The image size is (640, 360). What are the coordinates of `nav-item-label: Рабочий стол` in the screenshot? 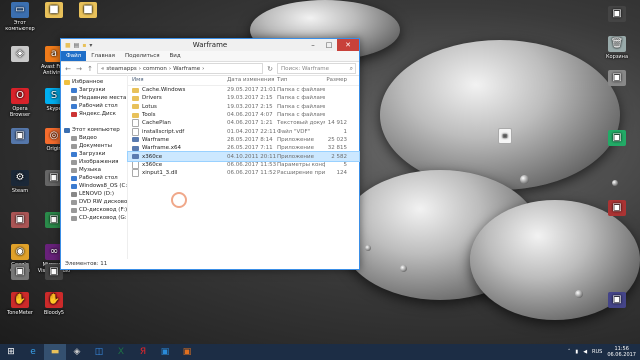 It's located at (98, 106).